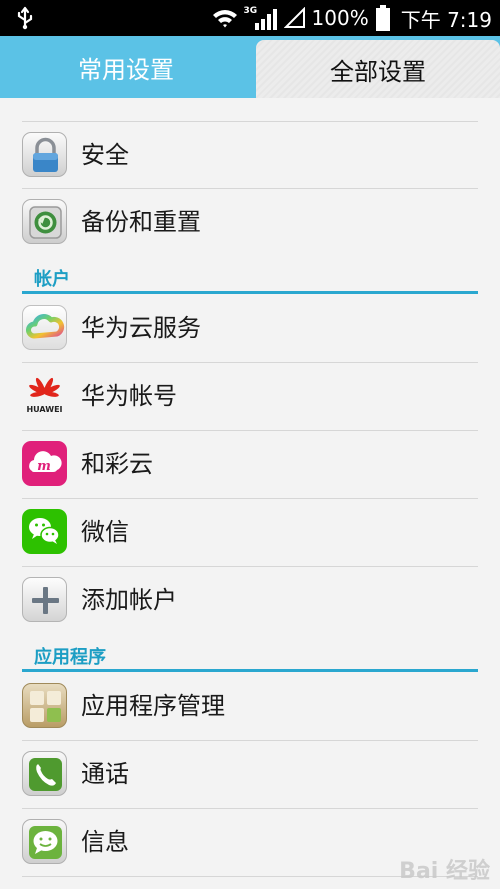 Image resolution: width=500 pixels, height=889 pixels. What do you see at coordinates (44, 599) in the screenshot?
I see `add-account-icon` at bounding box center [44, 599].